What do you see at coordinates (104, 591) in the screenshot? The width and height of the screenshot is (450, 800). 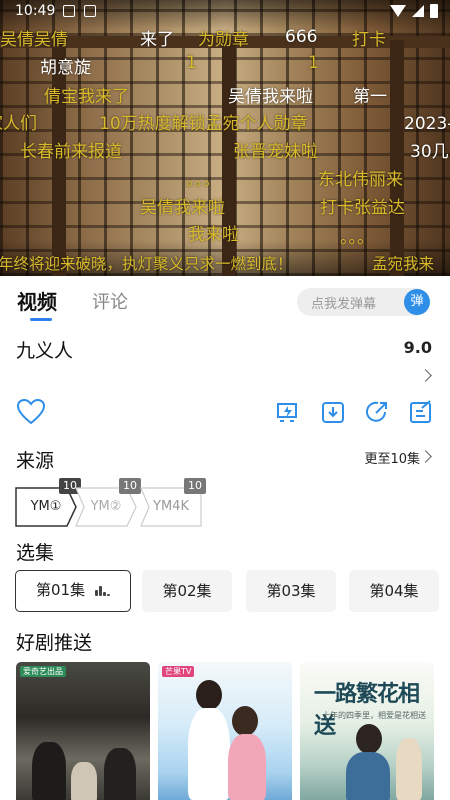 I see `playing-indicator-icon` at bounding box center [104, 591].